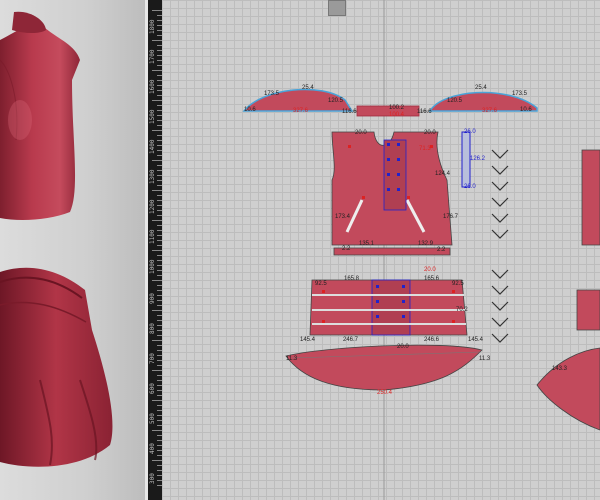  I want to click on measure-label: 70.2, so click(462, 310).